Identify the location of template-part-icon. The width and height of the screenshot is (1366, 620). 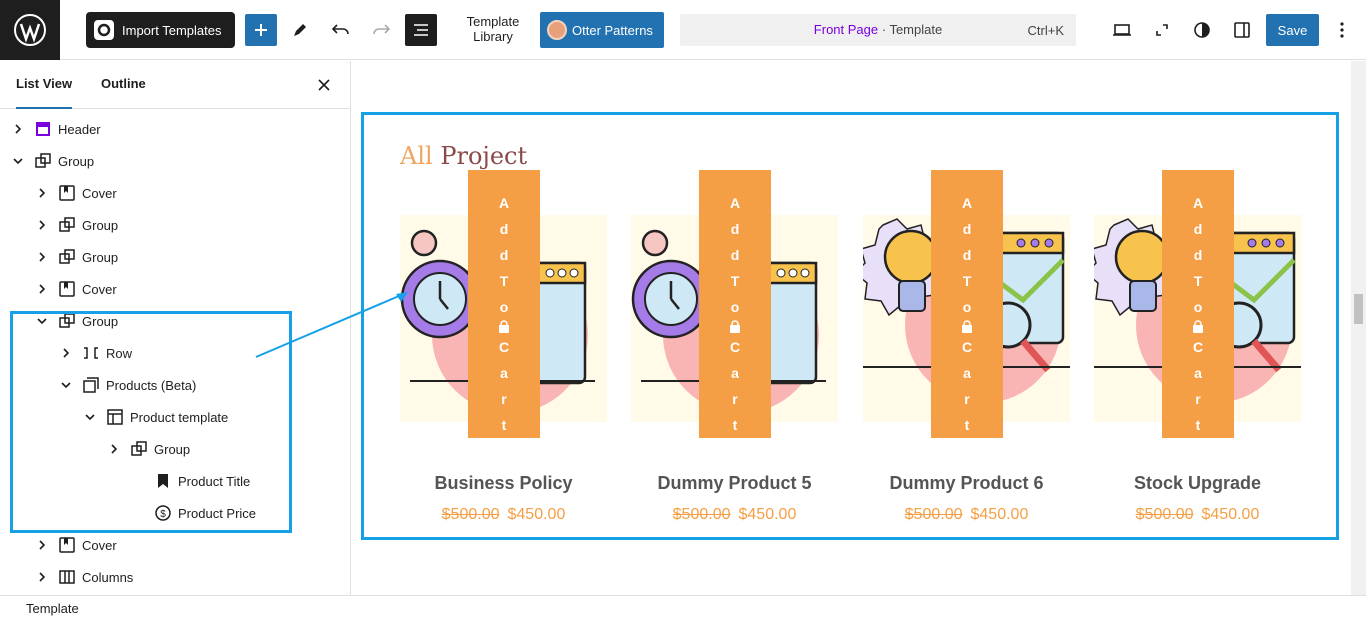
(43, 129).